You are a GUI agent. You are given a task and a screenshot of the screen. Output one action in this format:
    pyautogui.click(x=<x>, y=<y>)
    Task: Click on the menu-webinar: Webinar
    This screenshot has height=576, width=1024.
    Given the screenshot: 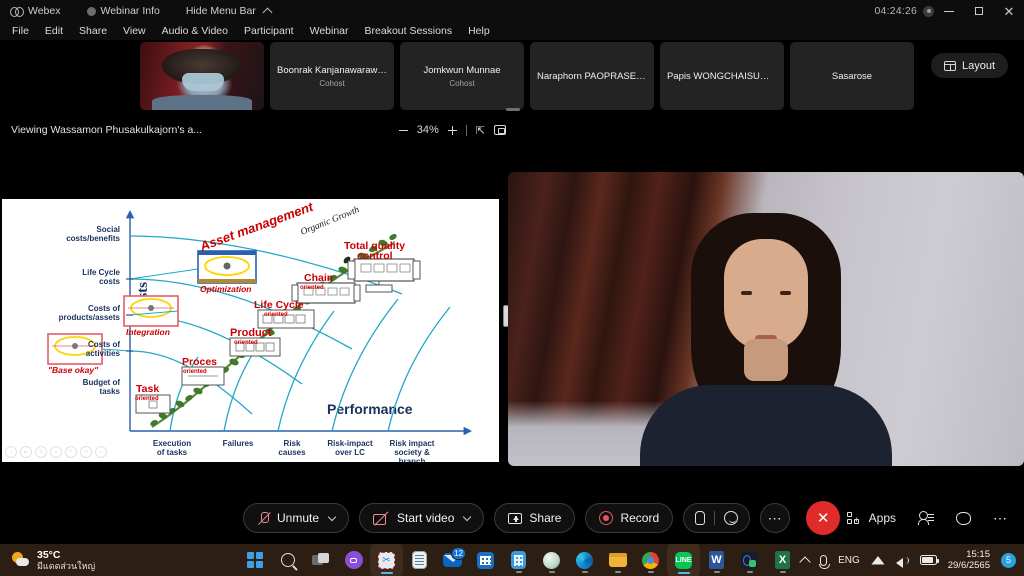 What is the action you would take?
    pyautogui.click(x=329, y=31)
    